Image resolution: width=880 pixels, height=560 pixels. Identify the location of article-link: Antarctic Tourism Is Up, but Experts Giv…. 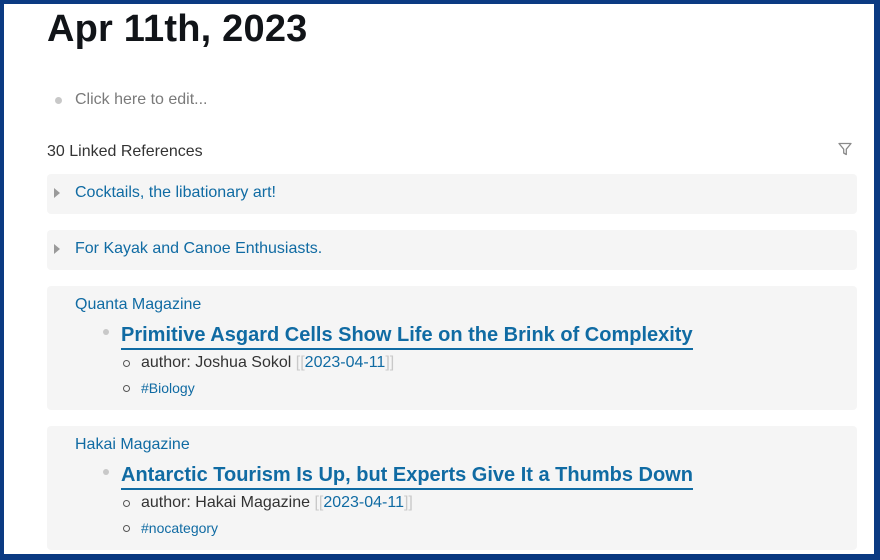
(407, 476).